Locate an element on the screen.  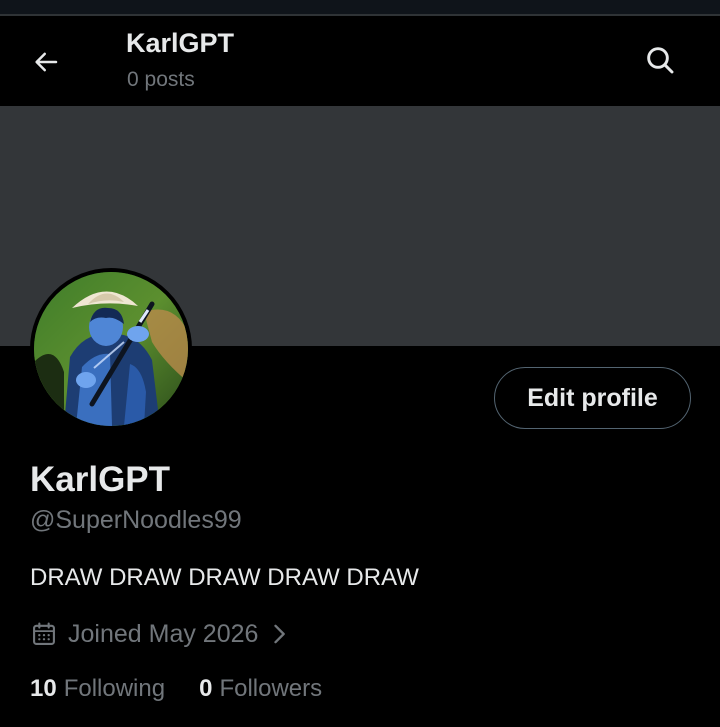
header-title: KarlGPT is located at coordinates (180, 43).